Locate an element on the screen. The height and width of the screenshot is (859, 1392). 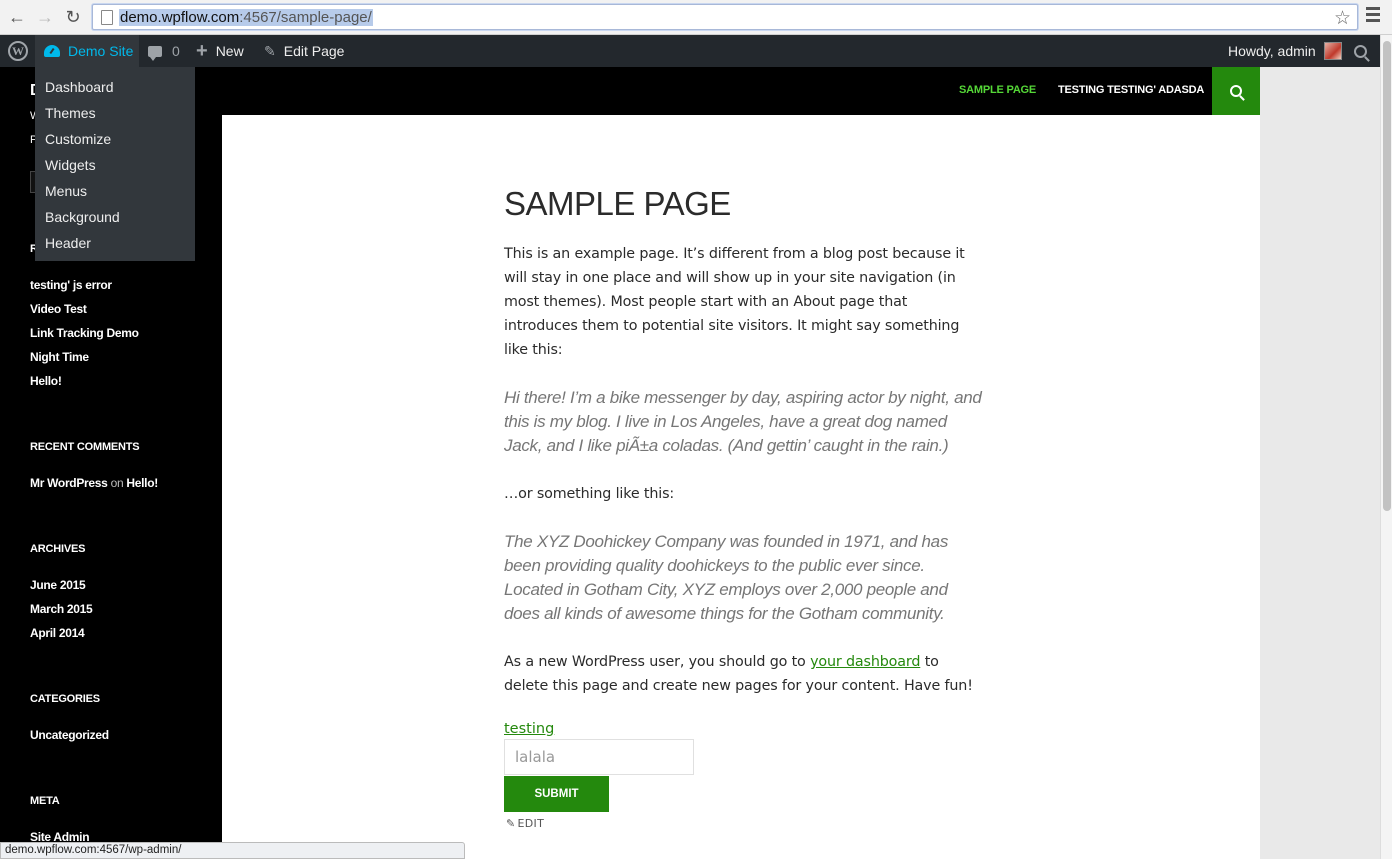
address-bar: demo.wpflow.com:4567/sample-page/ ☆ is located at coordinates (725, 17).